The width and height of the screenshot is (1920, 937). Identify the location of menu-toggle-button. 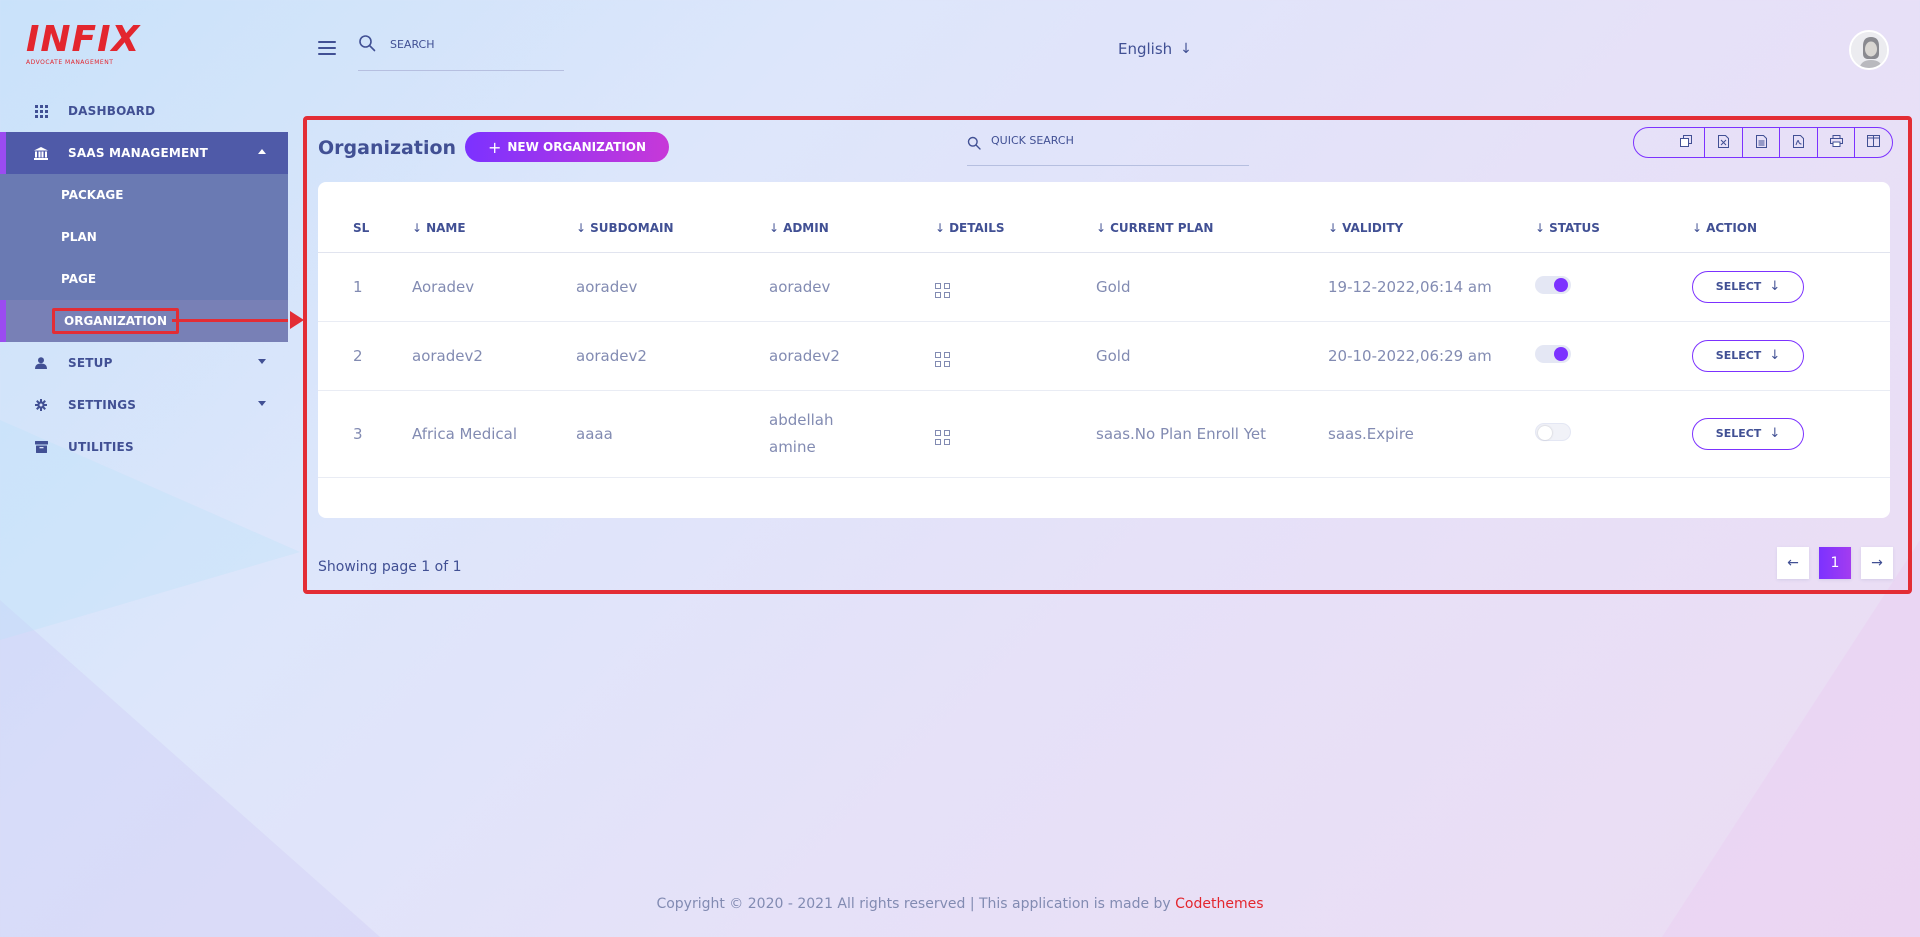
(327, 48).